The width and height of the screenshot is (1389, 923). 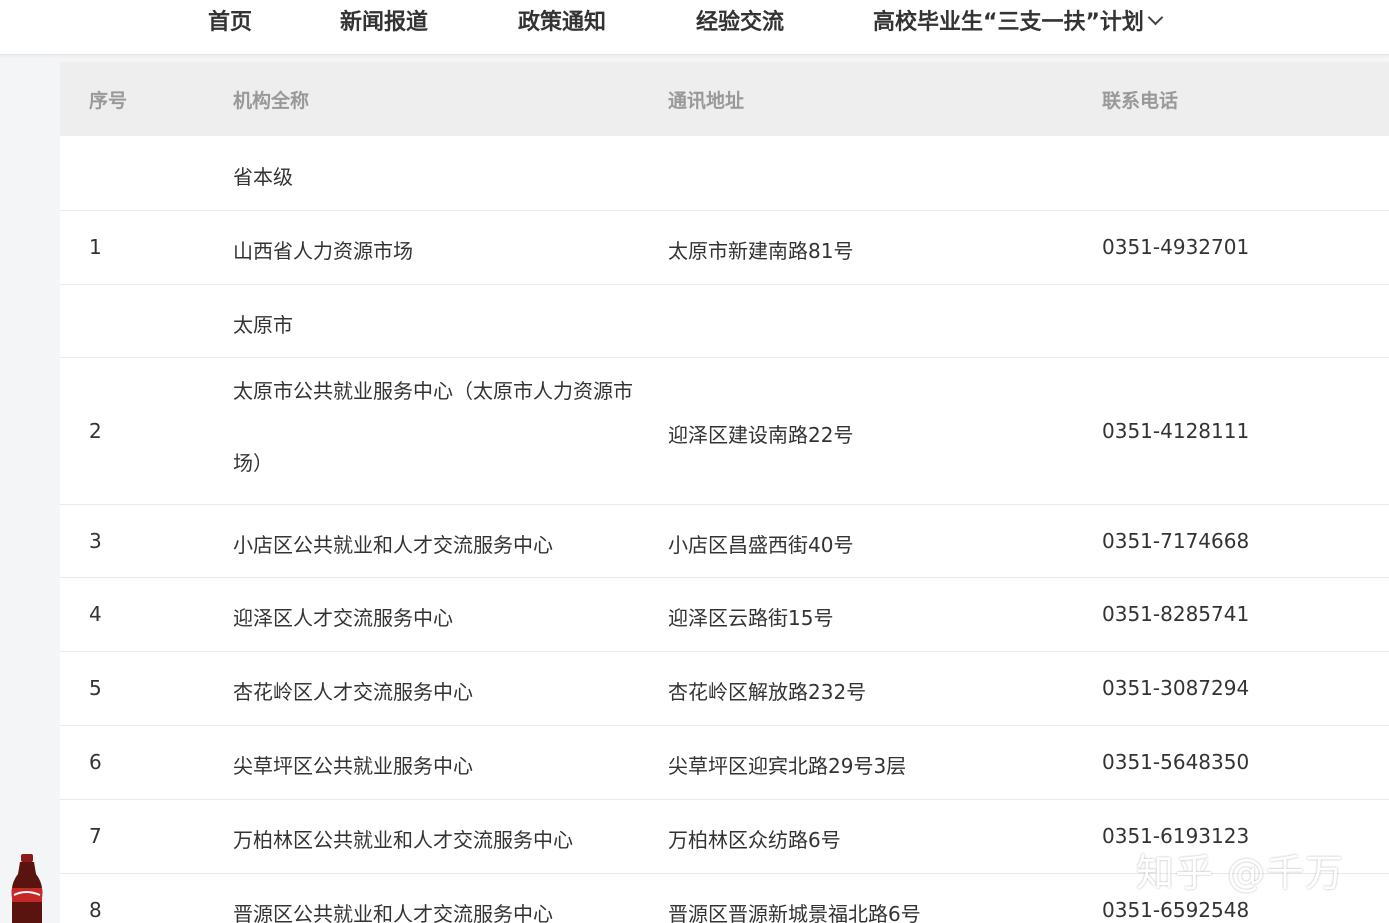 What do you see at coordinates (1176, 762) in the screenshot?
I see `cell-phone: 0351-5648350` at bounding box center [1176, 762].